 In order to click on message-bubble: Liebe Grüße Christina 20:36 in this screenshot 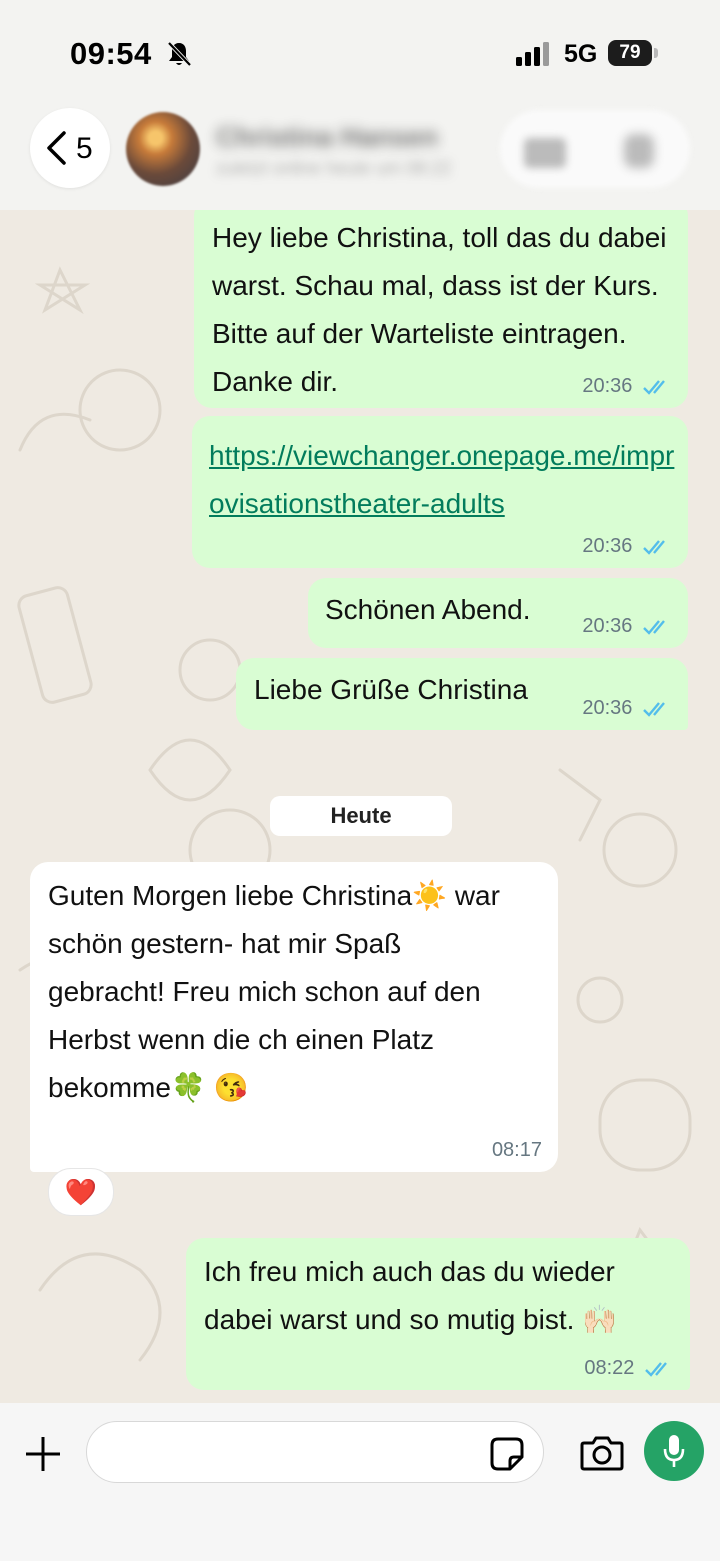, I will do `click(462, 694)`.